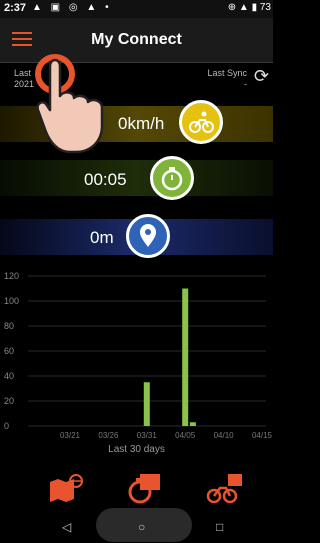  I want to click on last-label: Last, so click(23, 73).